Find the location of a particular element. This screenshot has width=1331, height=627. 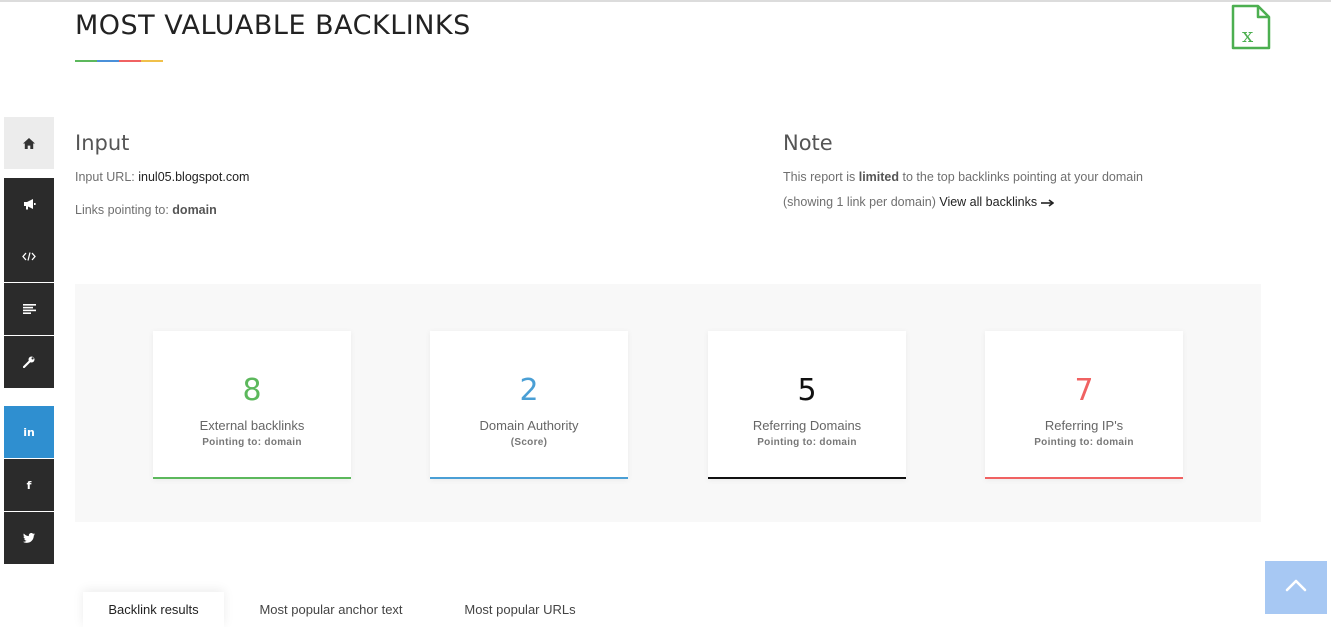

input-url-value: inul05.blogspot.com is located at coordinates (194, 177).